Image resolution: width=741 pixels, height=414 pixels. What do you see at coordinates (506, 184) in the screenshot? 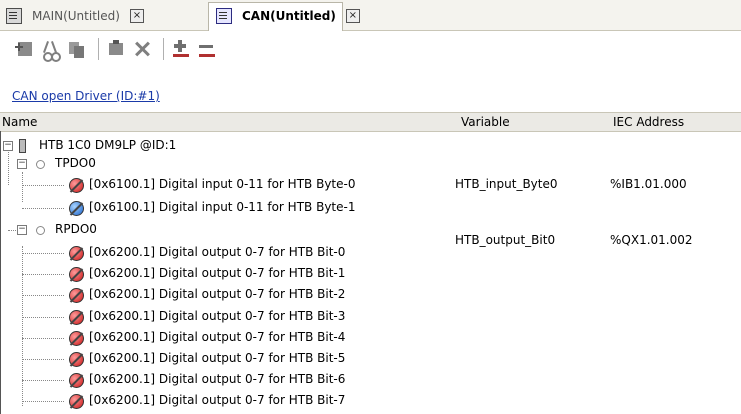
I see `variable-cell: HTB_input_Byte0` at bounding box center [506, 184].